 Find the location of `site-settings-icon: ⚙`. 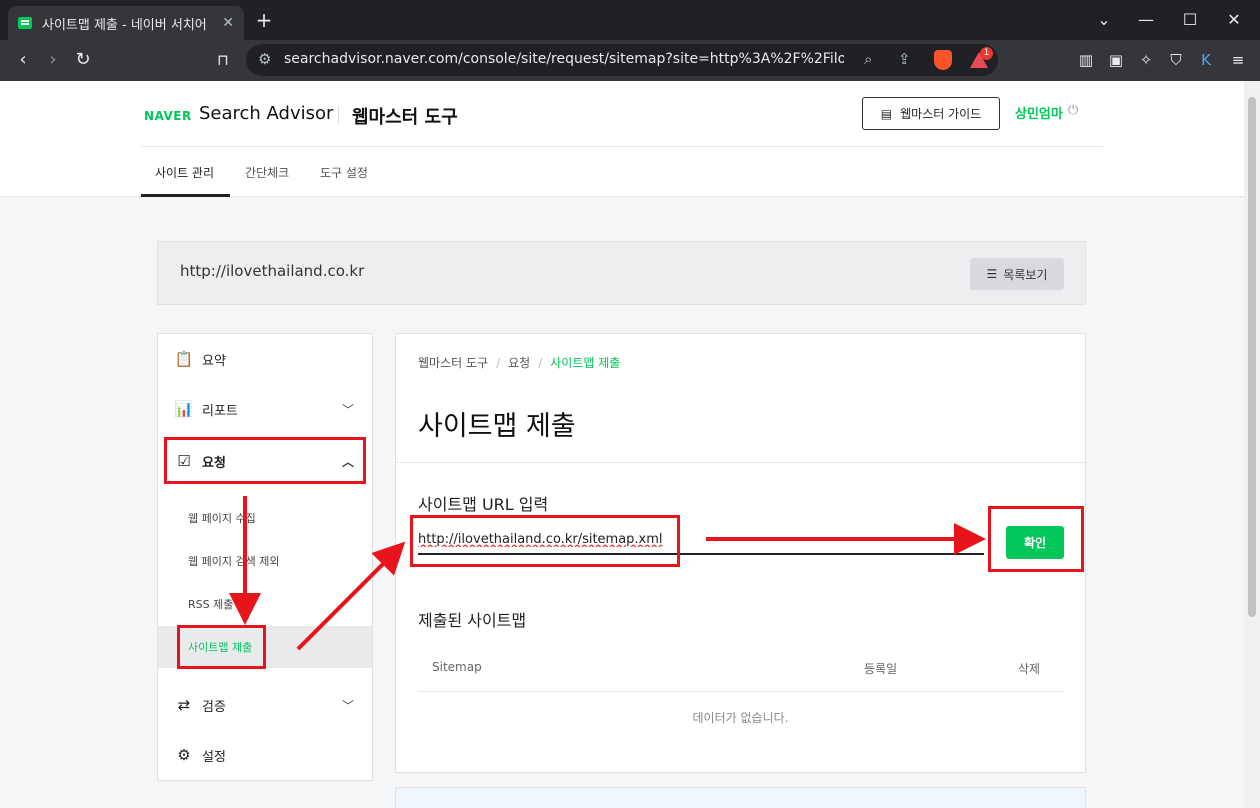

site-settings-icon: ⚙ is located at coordinates (264, 59).